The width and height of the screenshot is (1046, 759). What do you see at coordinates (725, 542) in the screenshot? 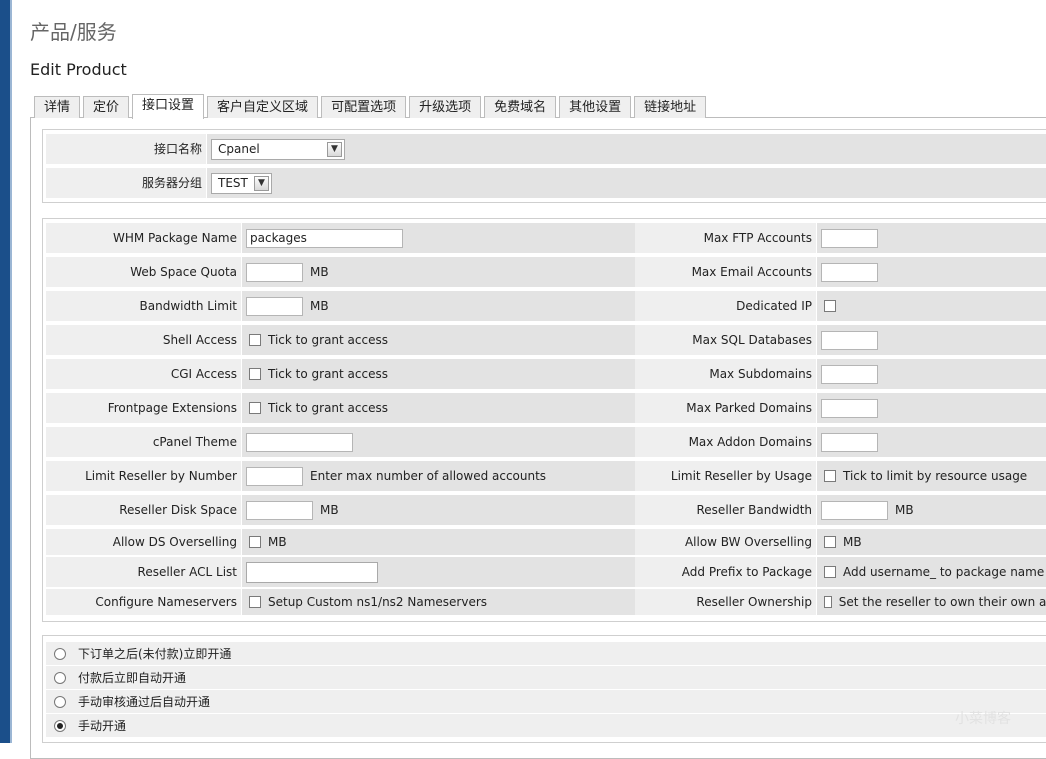
I see `bw-overselling-label: Allow BW Overselling` at bounding box center [725, 542].